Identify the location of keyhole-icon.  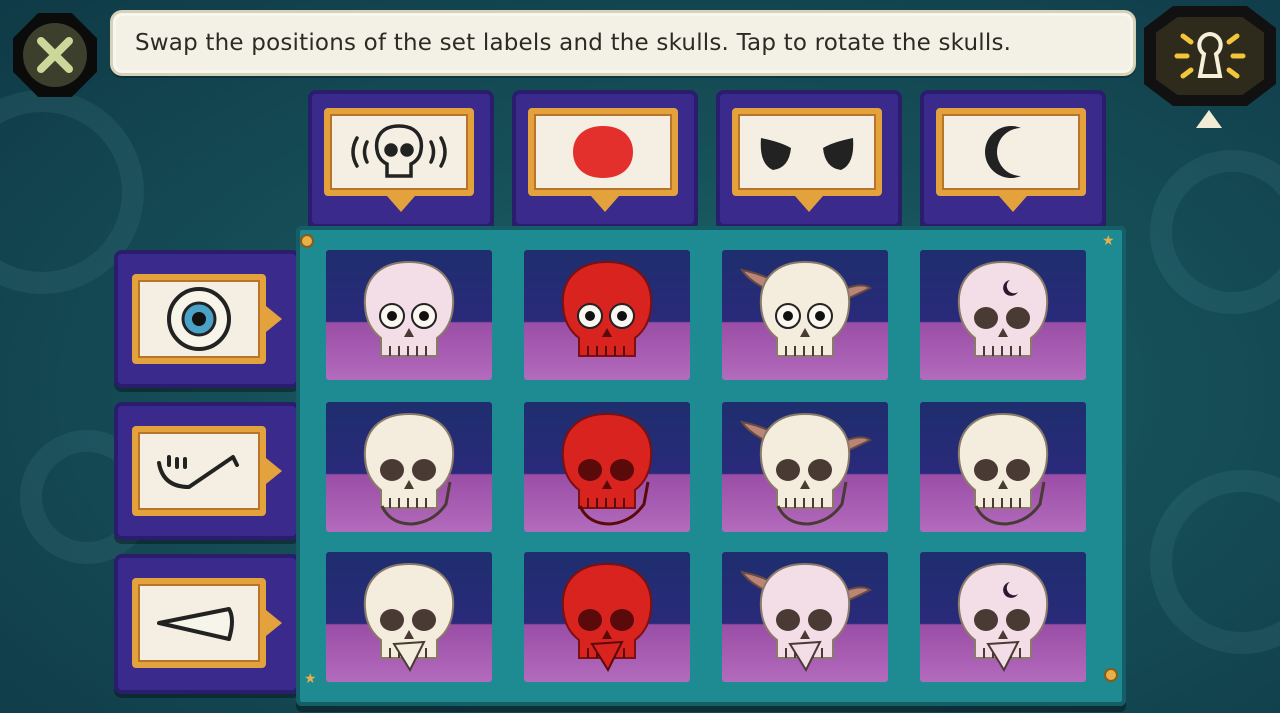
(1210, 55).